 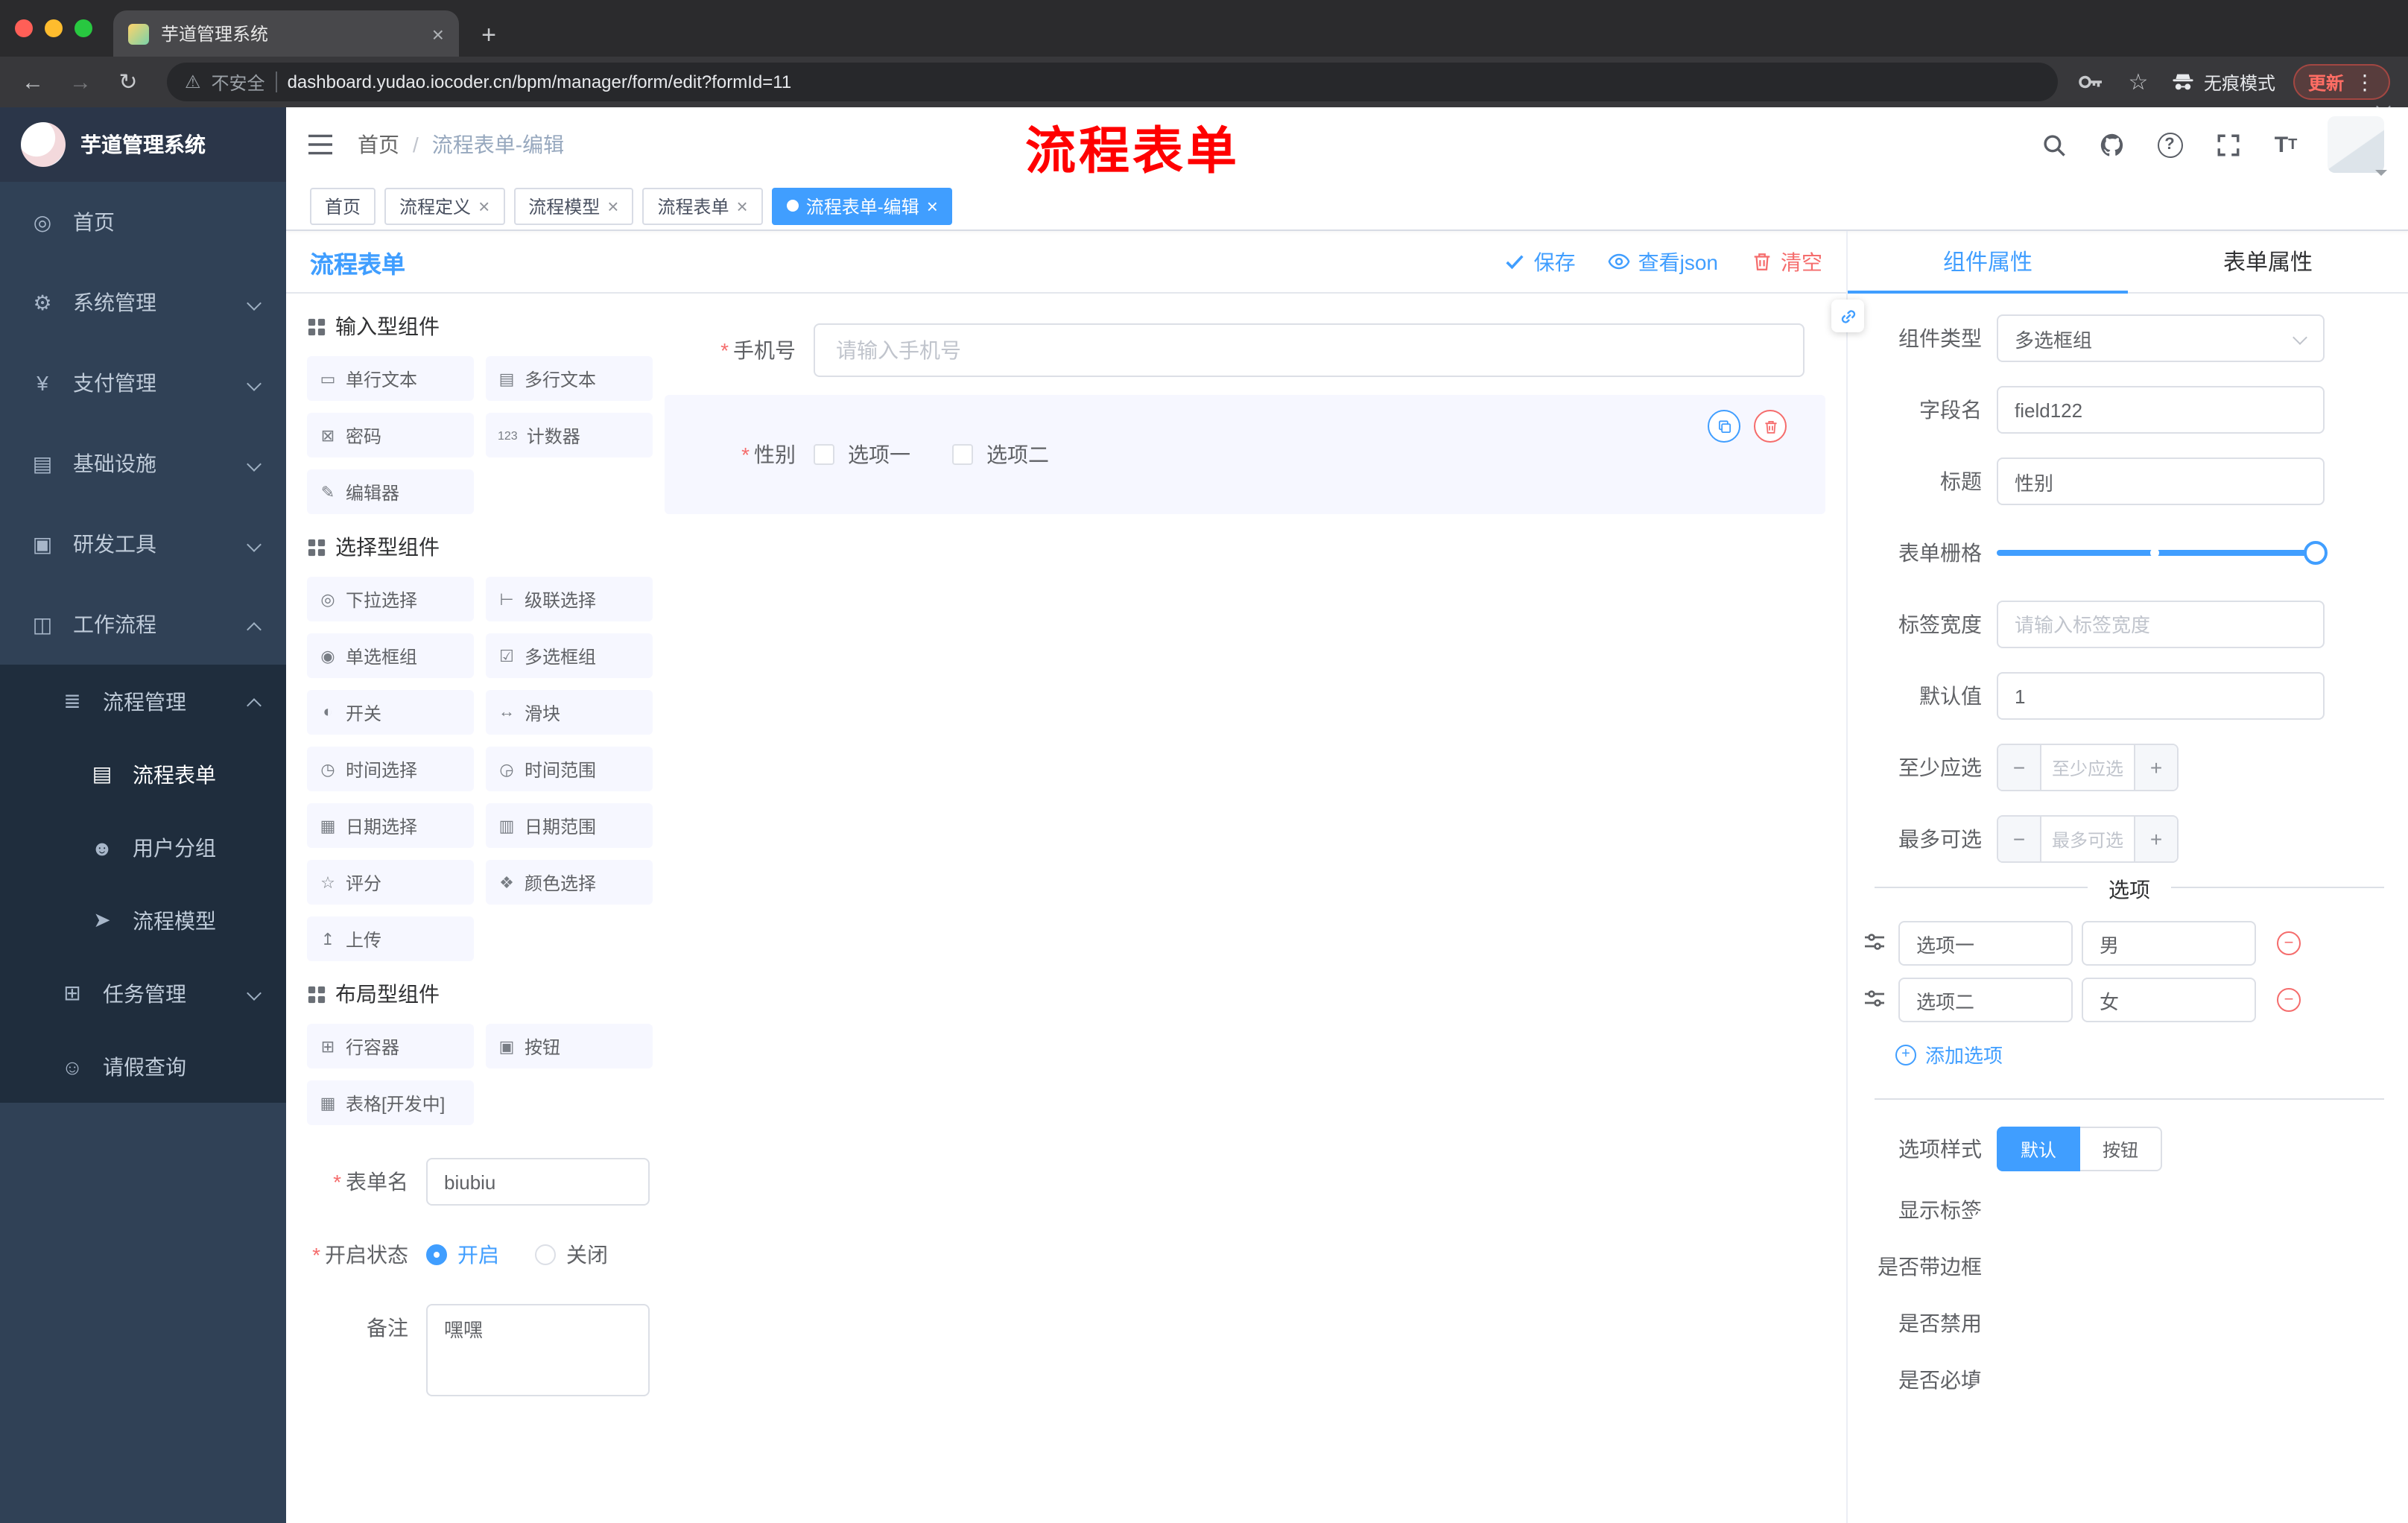 I want to click on sidebar-item-process-form: ▤ 流程表单, so click(x=143, y=775).